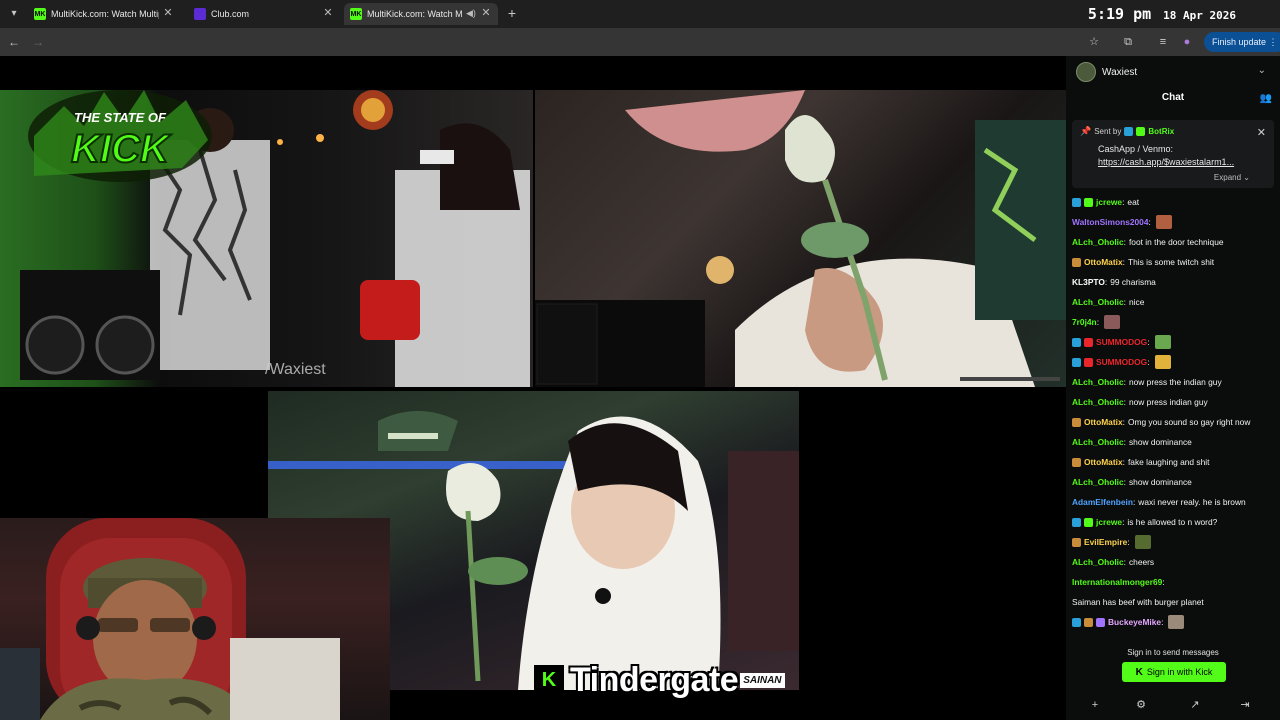  Describe the element at coordinates (1173, 652) in the screenshot. I see `signin-prompt: Sign in to send messages` at that location.